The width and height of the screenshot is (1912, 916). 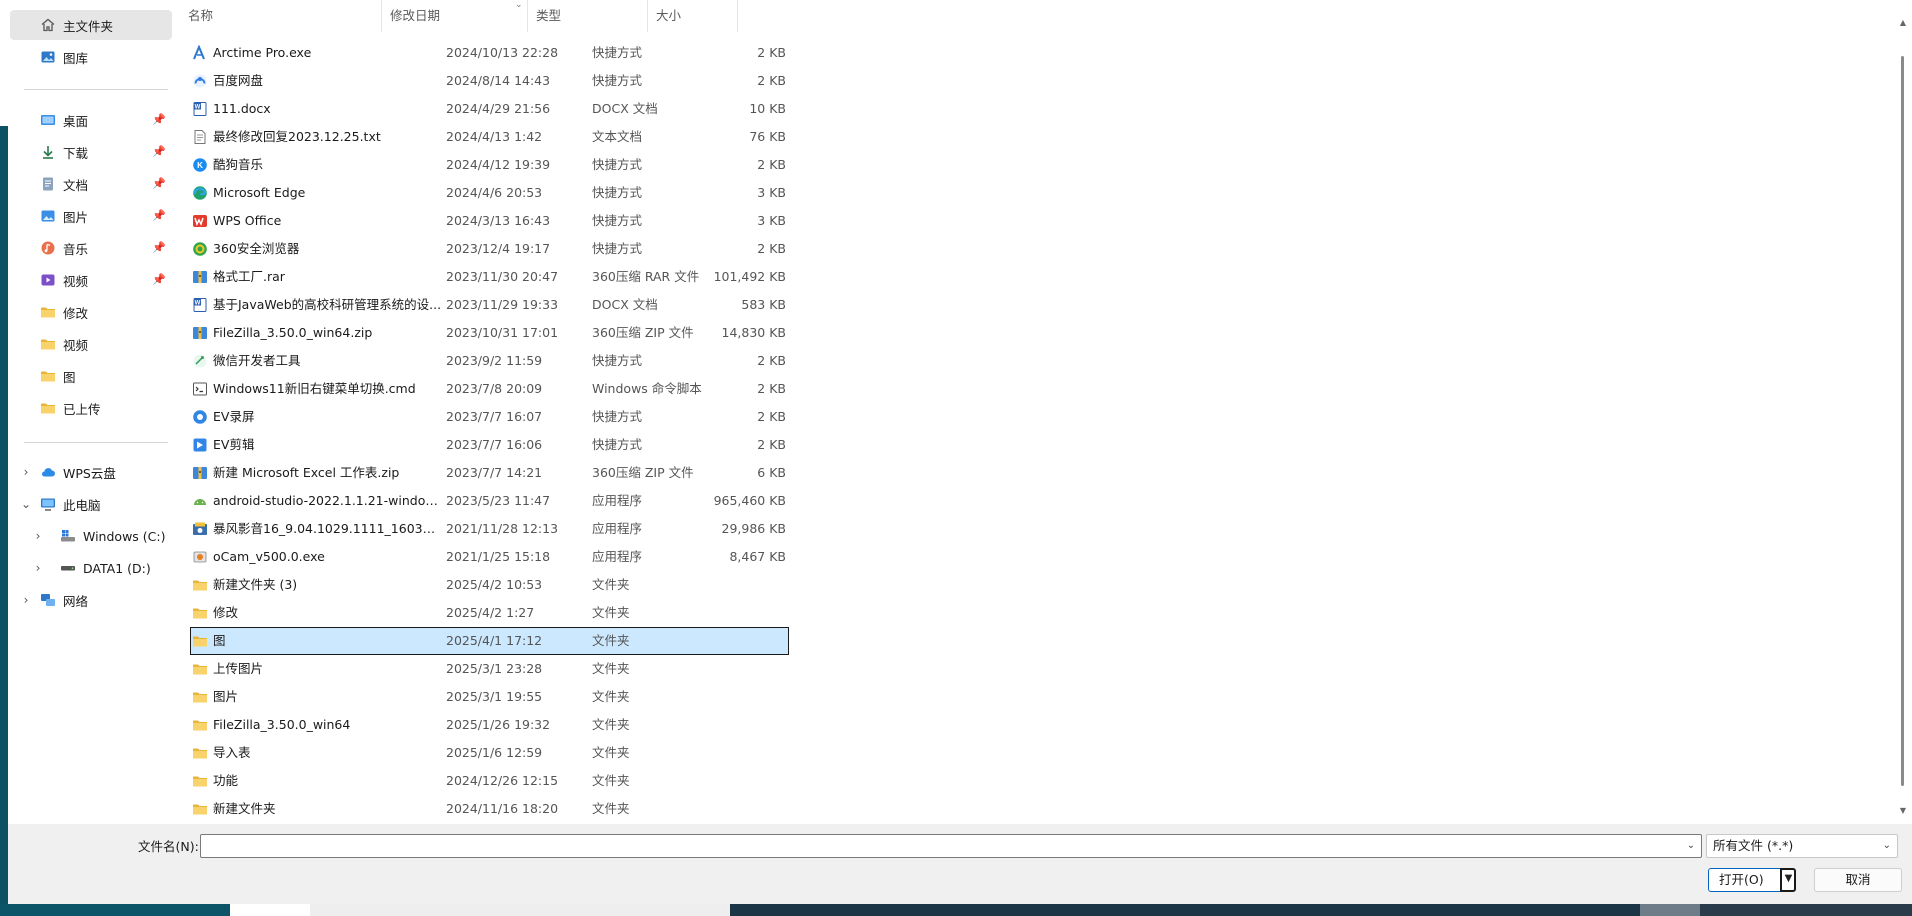 I want to click on scrollbar-thumb, so click(x=1902, y=421).